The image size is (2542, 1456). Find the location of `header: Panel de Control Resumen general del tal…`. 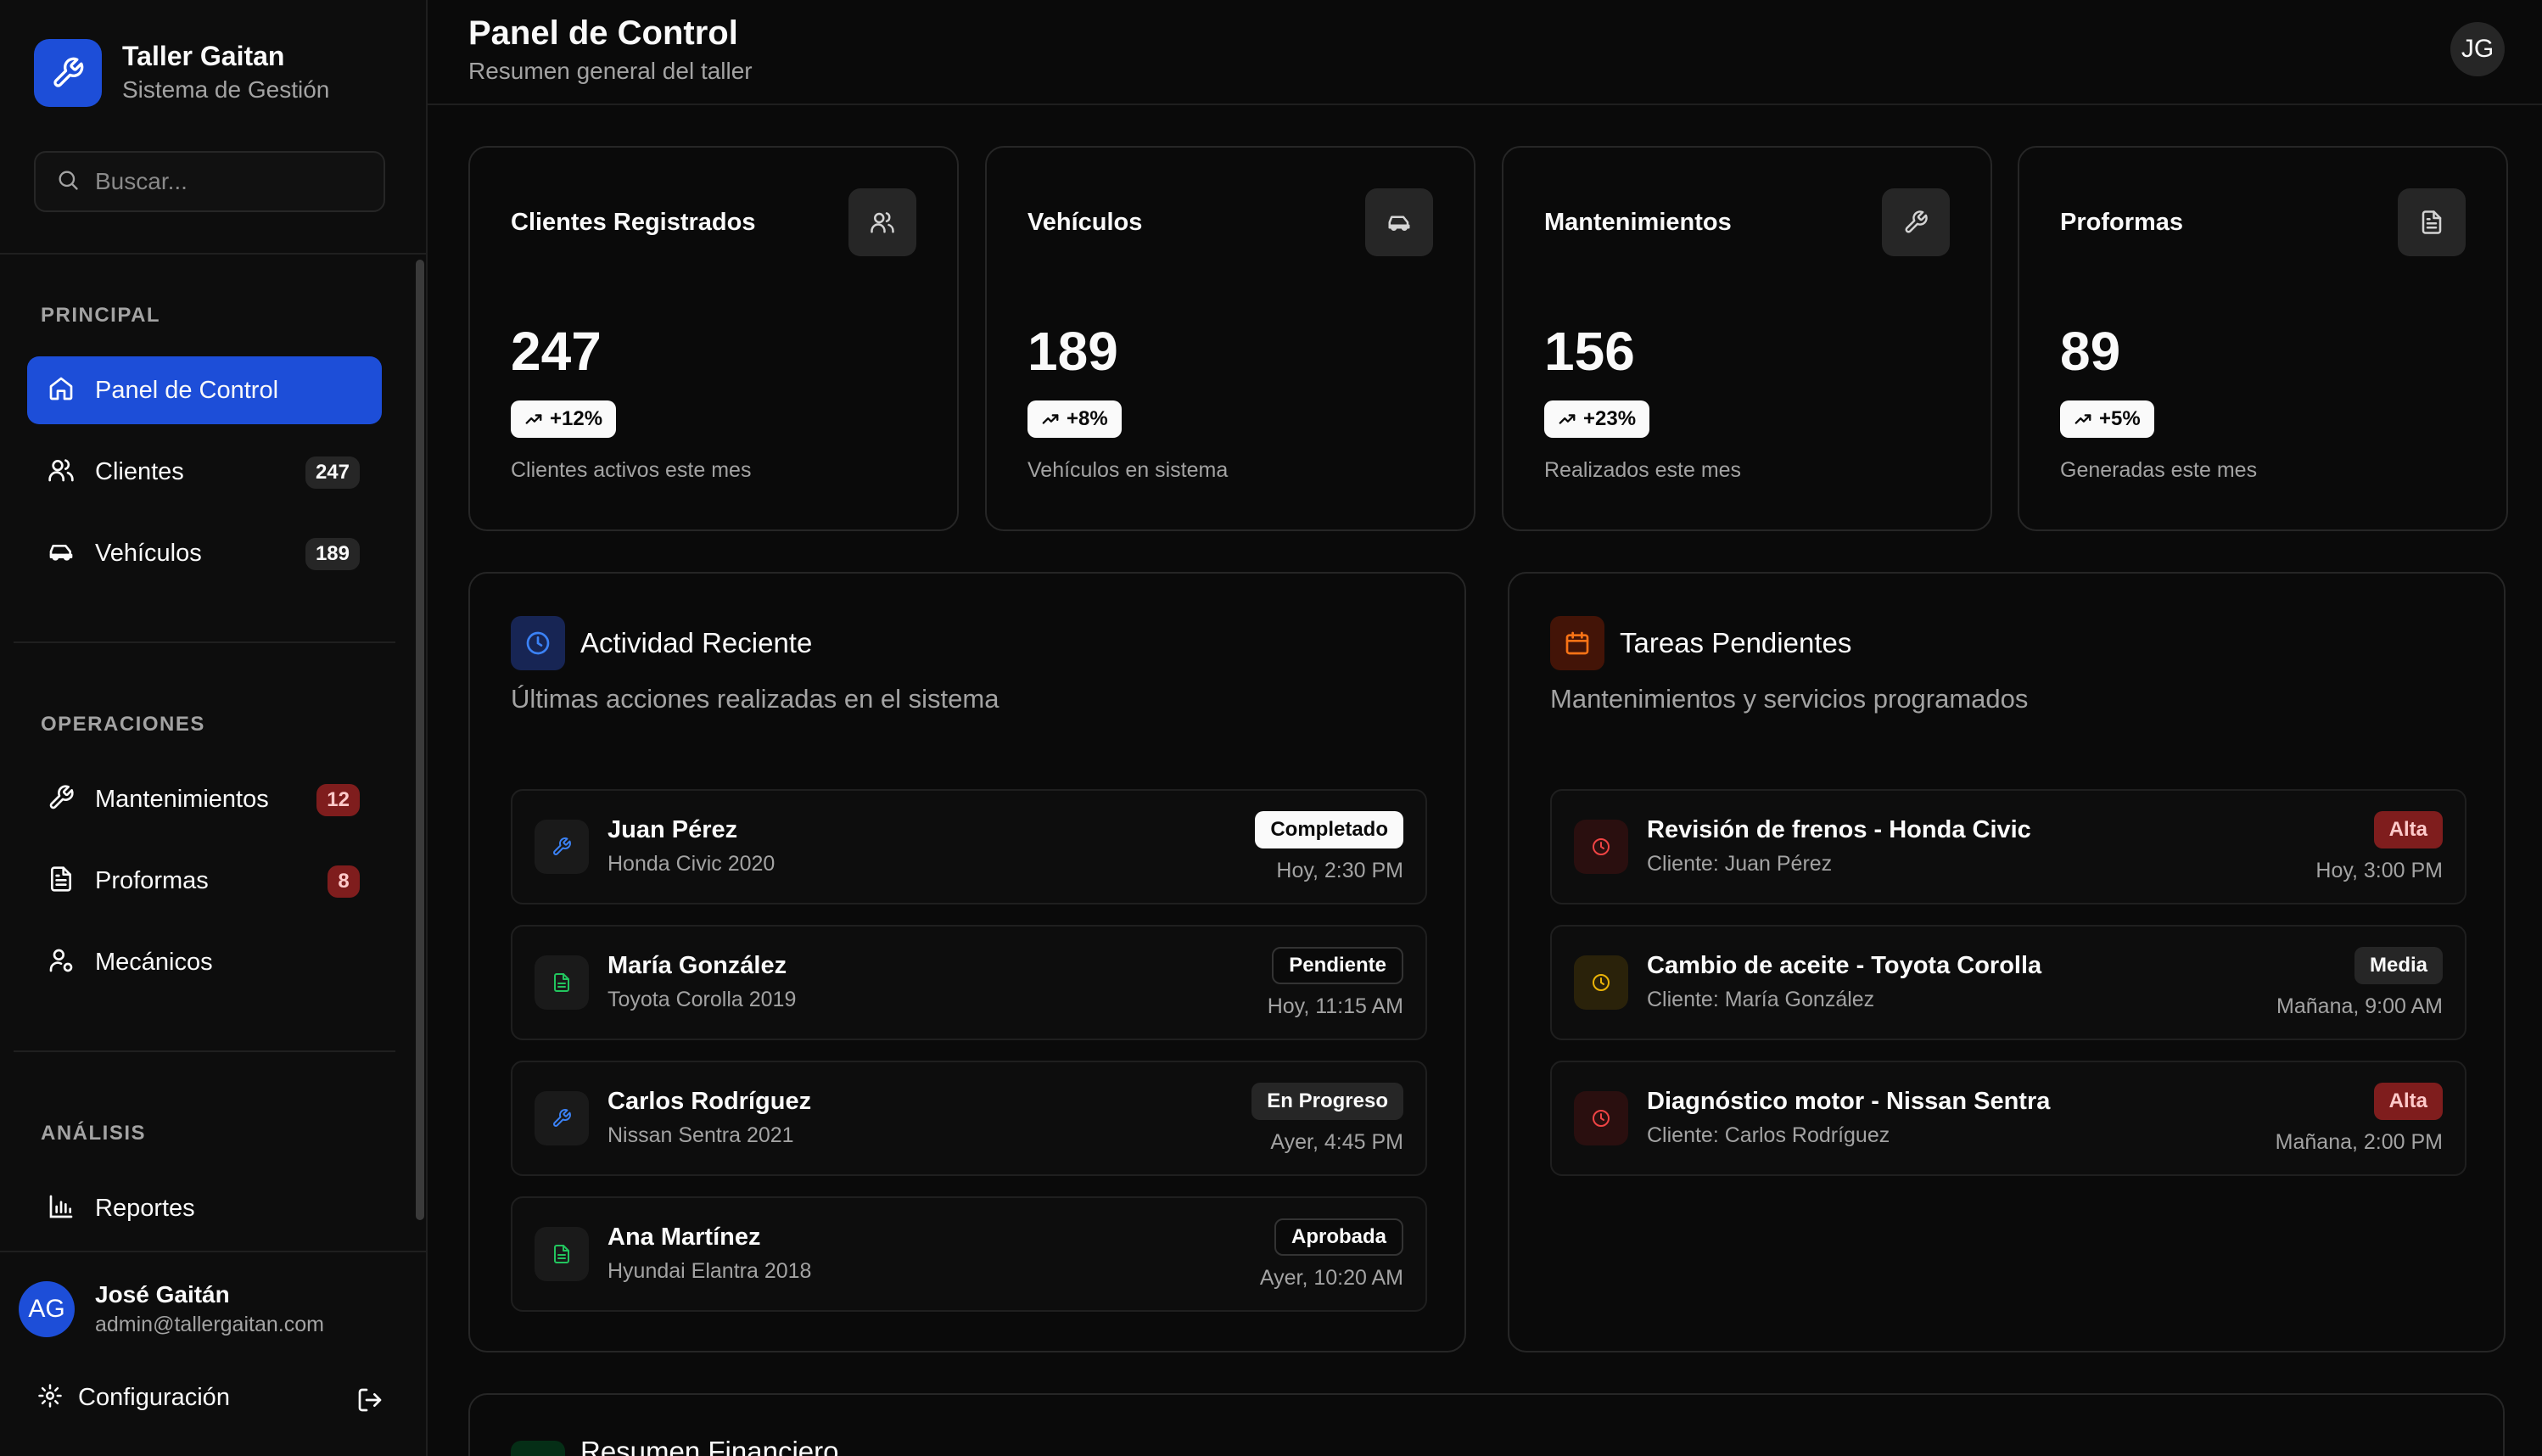

header: Panel de Control Resumen general del tal… is located at coordinates (1485, 52).